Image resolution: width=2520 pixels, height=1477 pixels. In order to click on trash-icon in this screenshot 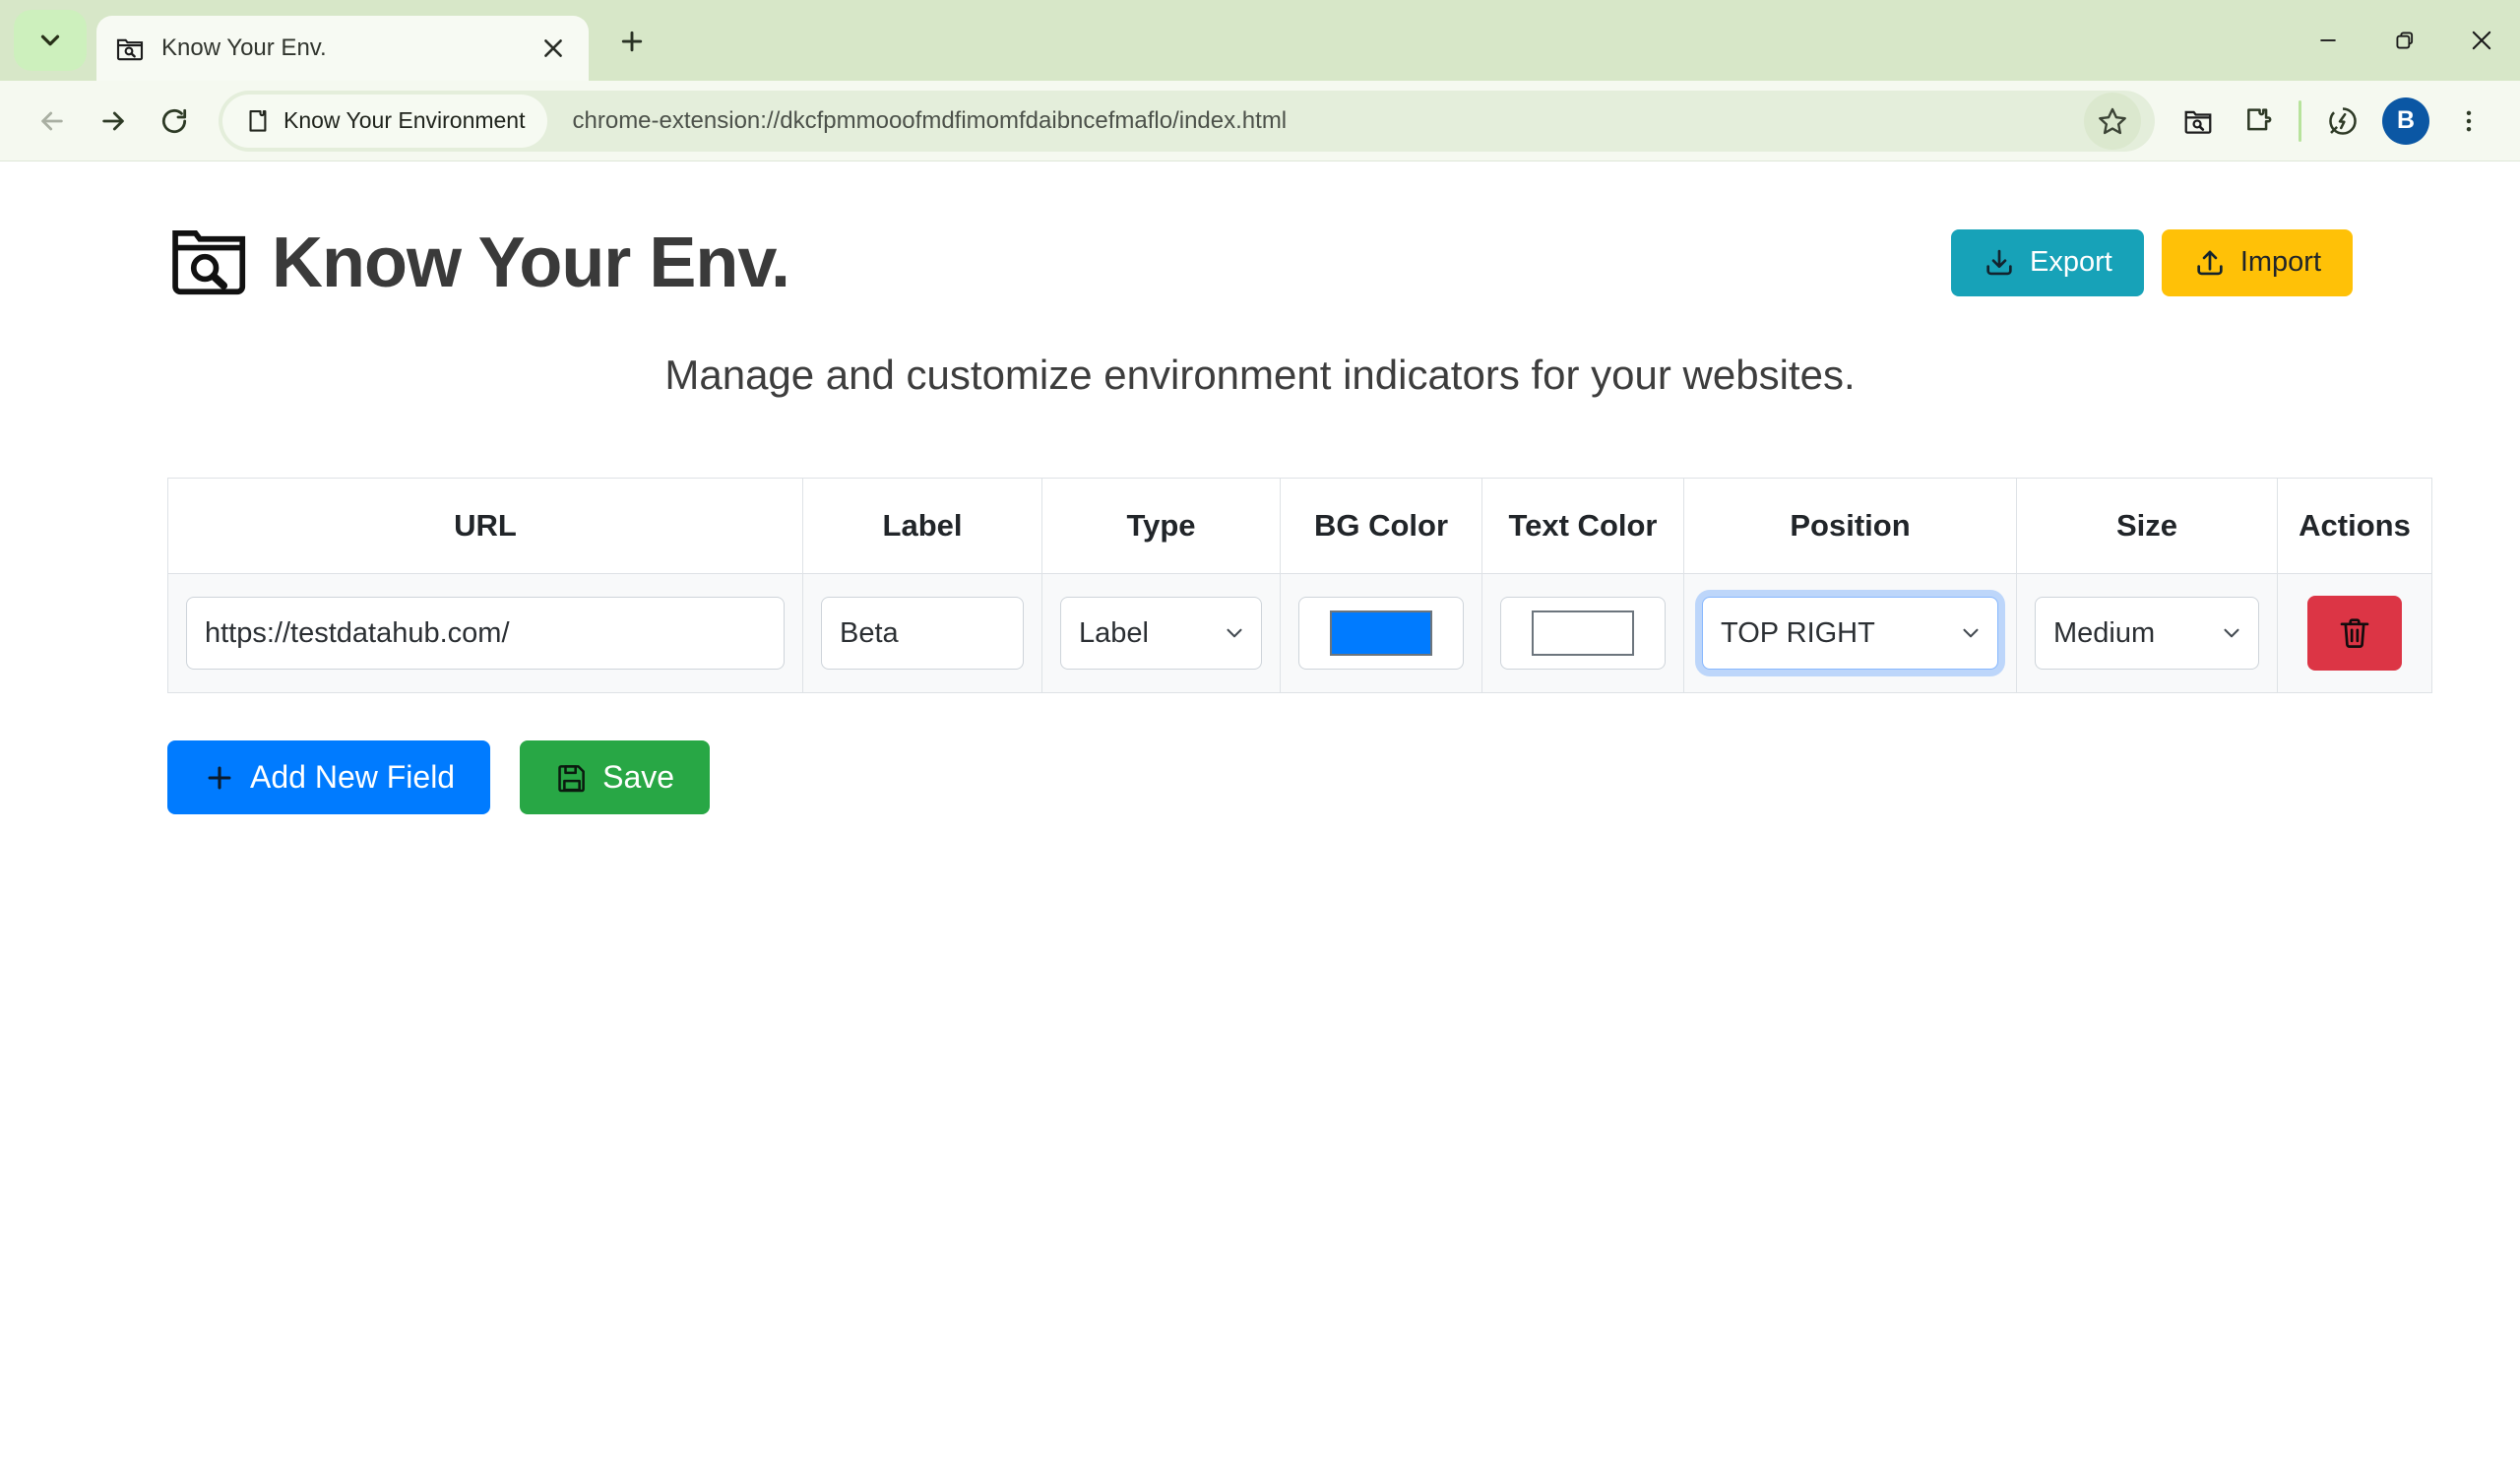, I will do `click(2354, 633)`.